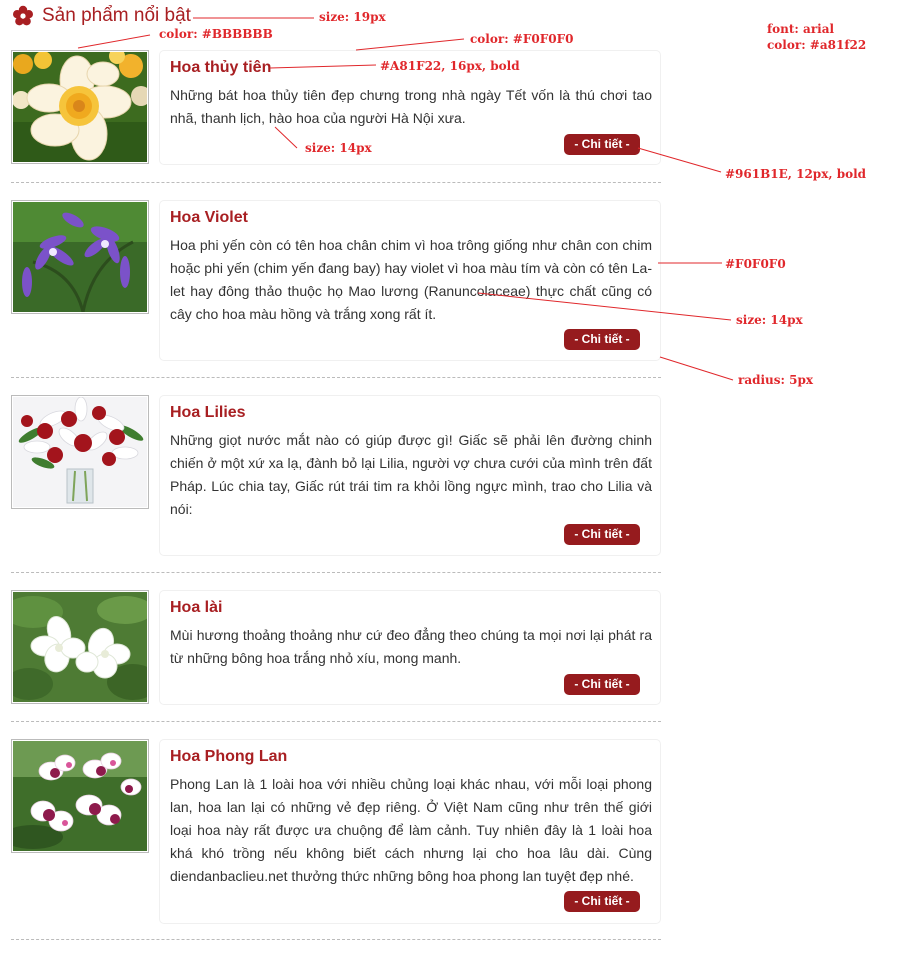  Describe the element at coordinates (352, 17) in the screenshot. I see `annotation-title-size: size: 19px` at that location.